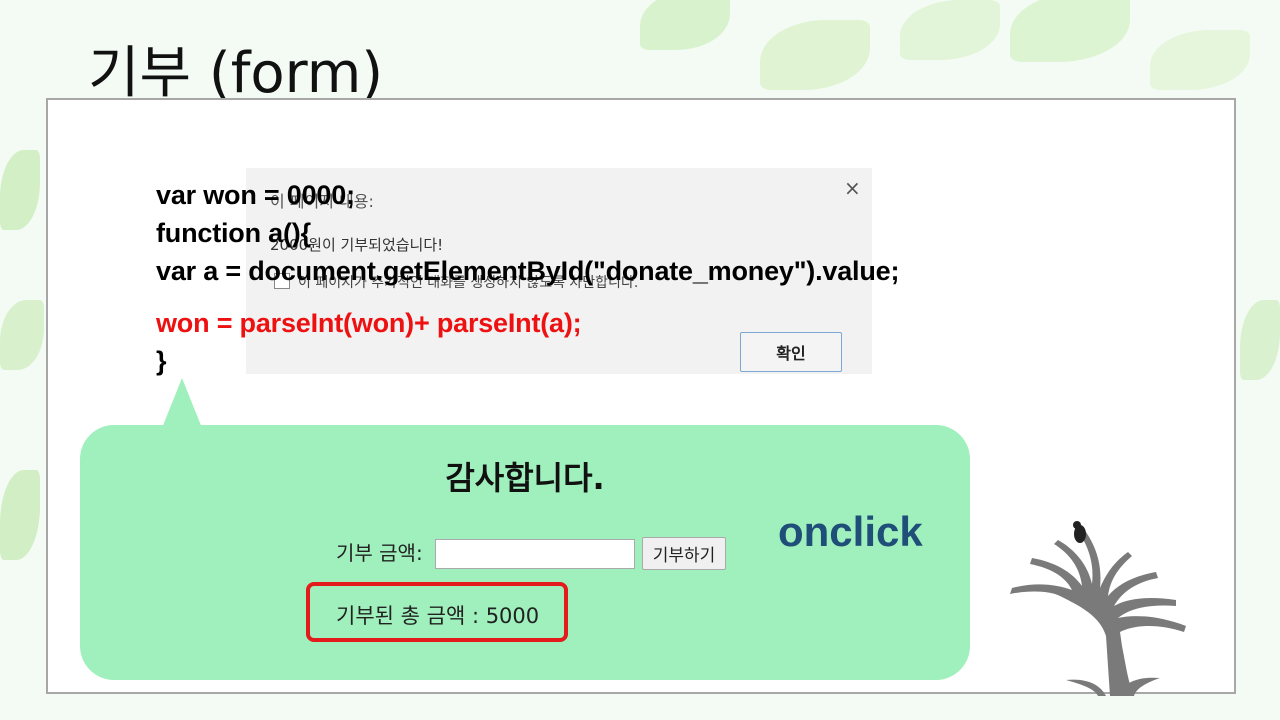 Image resolution: width=1280 pixels, height=720 pixels. I want to click on total-amount-highlight: 기부된 총 금액 : 5000, so click(437, 612).